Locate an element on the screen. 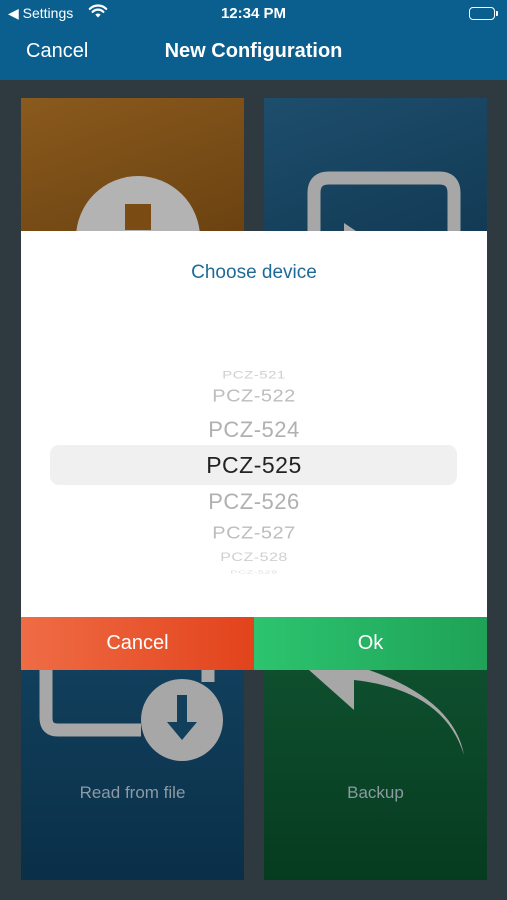 Image resolution: width=507 pixels, height=900 pixels. status-bar: ◀ Settings 12:34 PM is located at coordinates (253, 14).